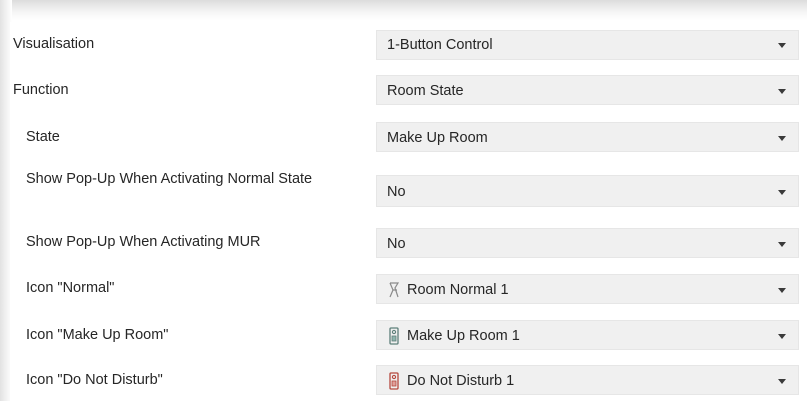 The width and height of the screenshot is (807, 401). What do you see at coordinates (437, 138) in the screenshot?
I see `state-value: Make Up Room` at bounding box center [437, 138].